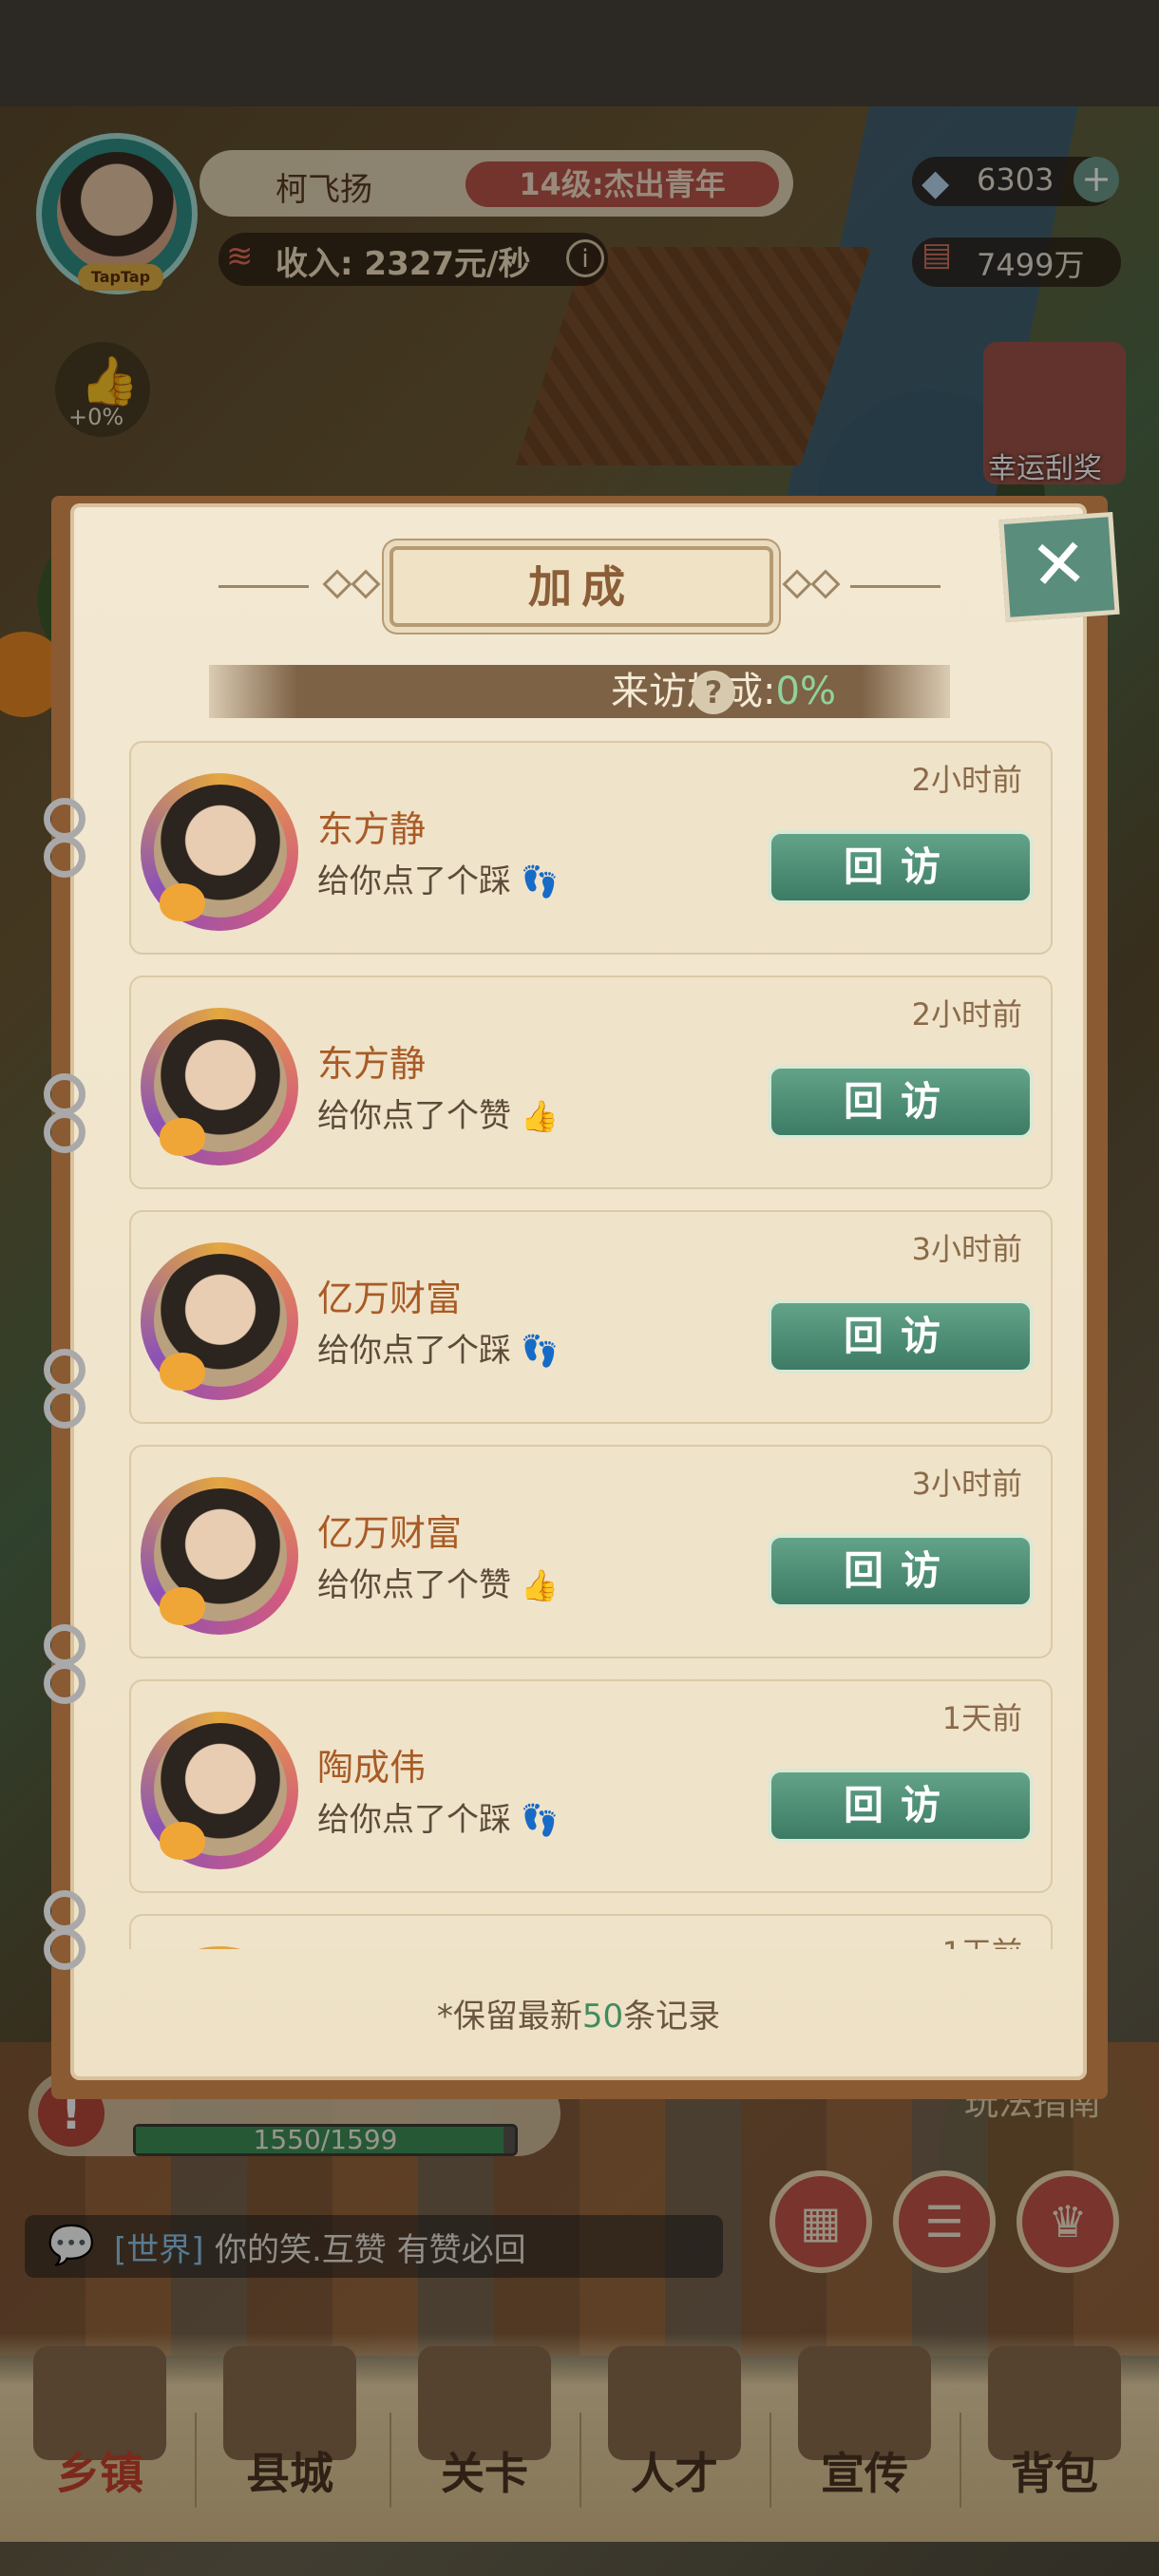  Describe the element at coordinates (522, 691) in the screenshot. I see `visit-bonus-text: 来访加成:0%` at that location.